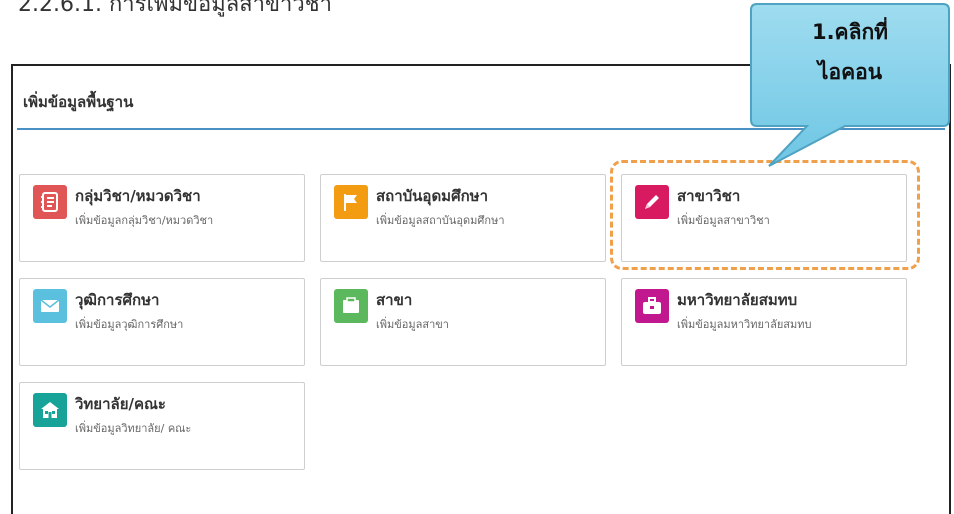 The width and height of the screenshot is (954, 514). What do you see at coordinates (175, 8) in the screenshot?
I see `document-heading: 2.2.6.1. การเพิ่มข้อมูลสาขาวิชา` at bounding box center [175, 8].